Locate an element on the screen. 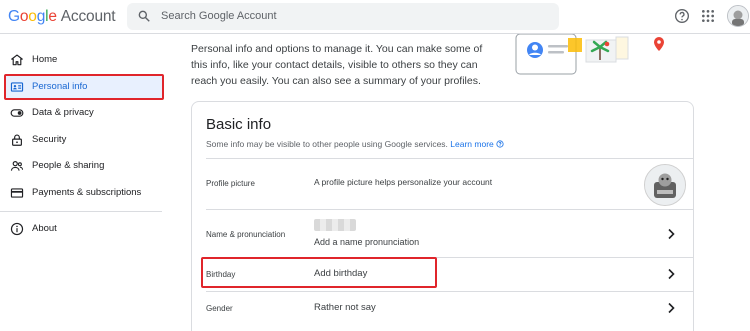 This screenshot has width=750, height=331. card-icon is located at coordinates (17, 193).